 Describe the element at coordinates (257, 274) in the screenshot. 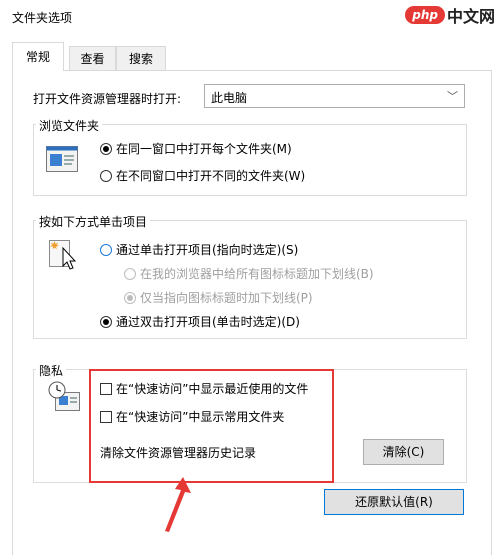

I see `radio-underline-all-label: 在我的浏览器中给所有图标标题加下划线(B)` at that location.